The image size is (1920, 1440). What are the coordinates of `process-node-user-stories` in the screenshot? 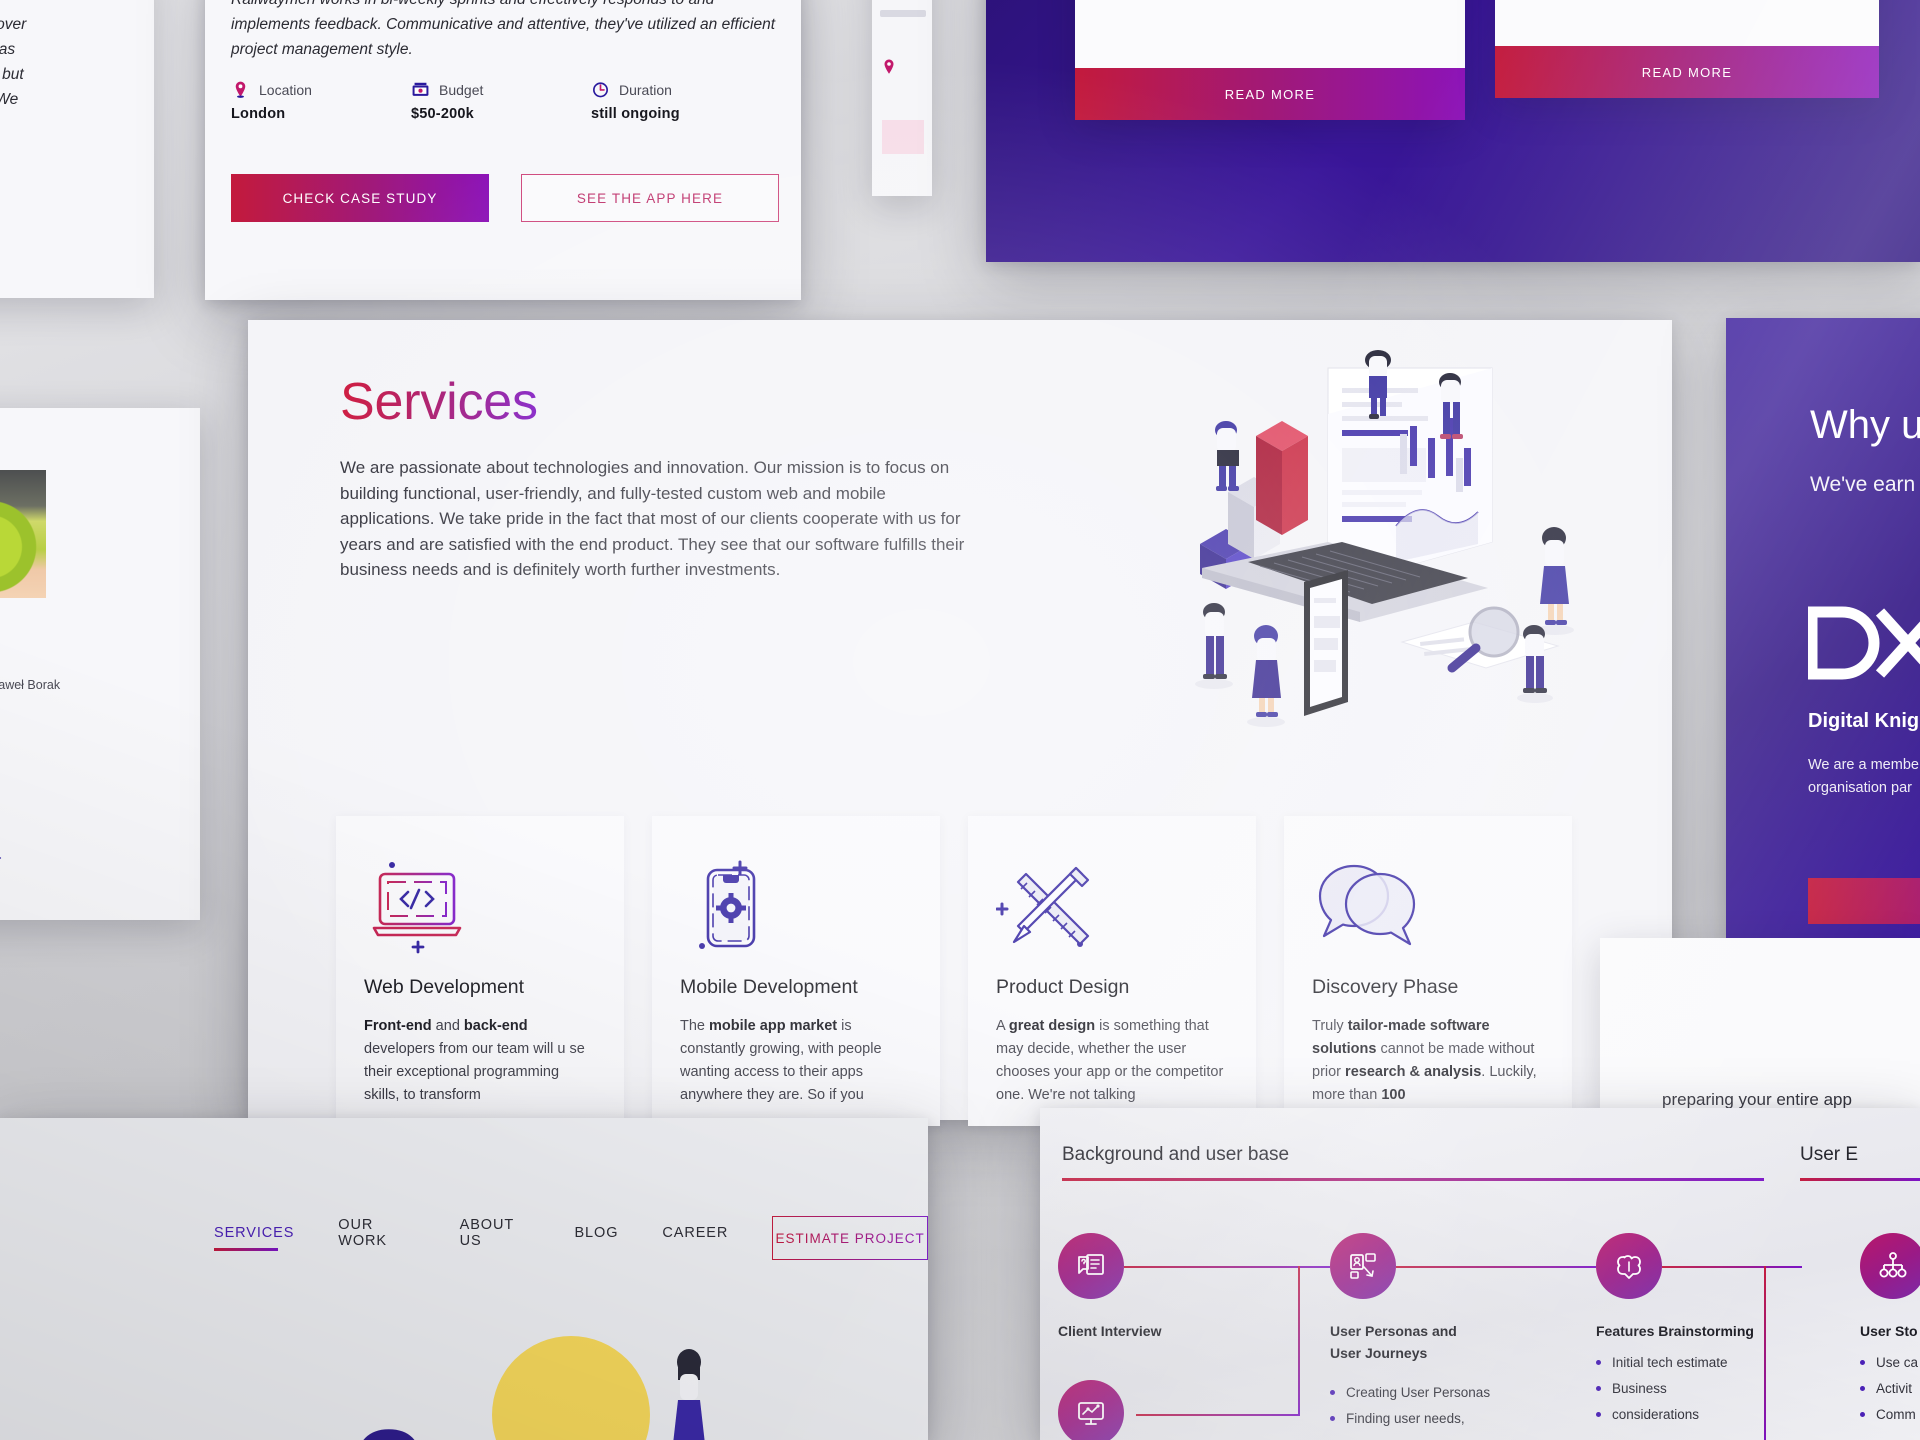 It's located at (1890, 1266).